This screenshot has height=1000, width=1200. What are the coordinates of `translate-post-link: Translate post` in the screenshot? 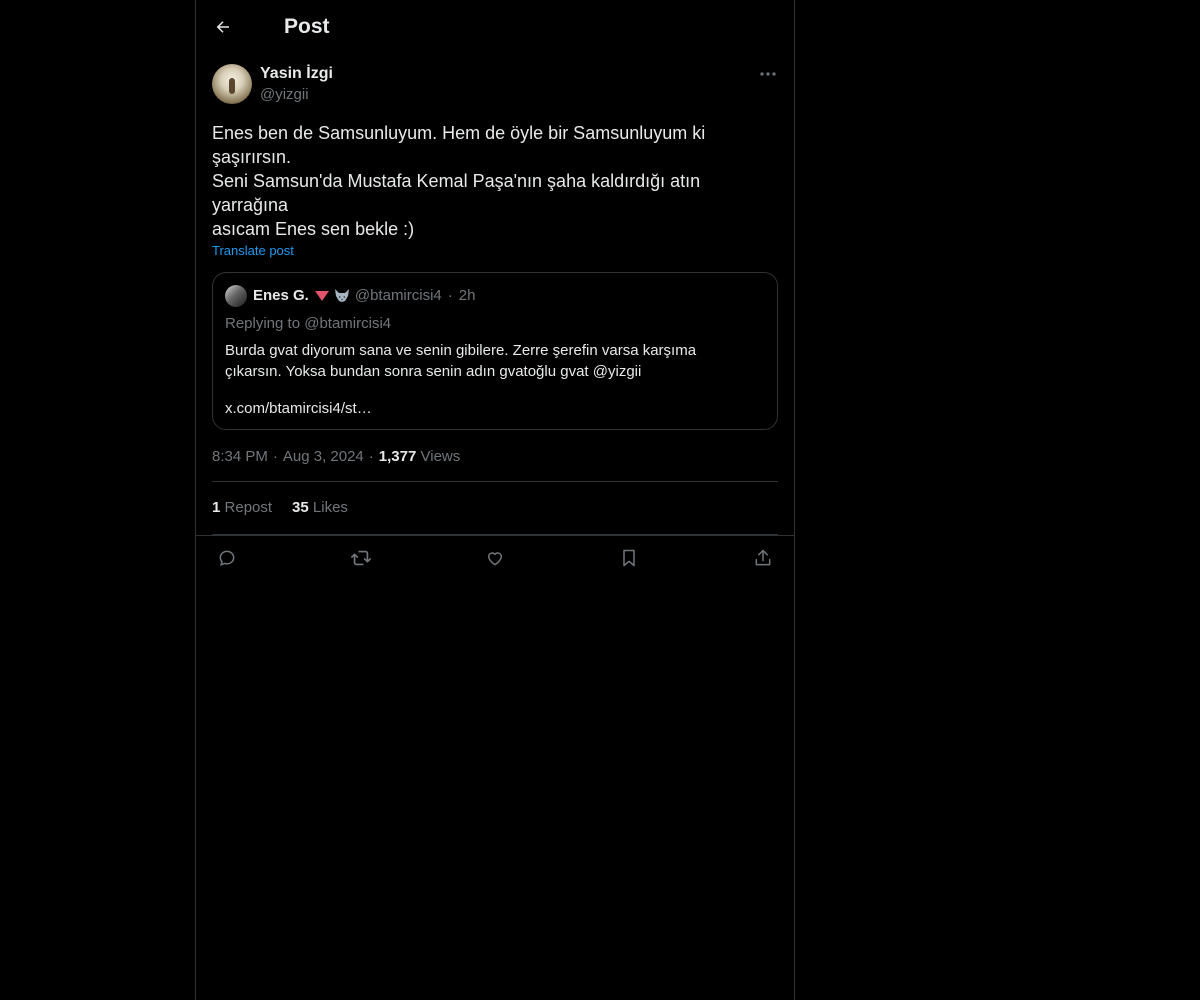 It's located at (253, 250).